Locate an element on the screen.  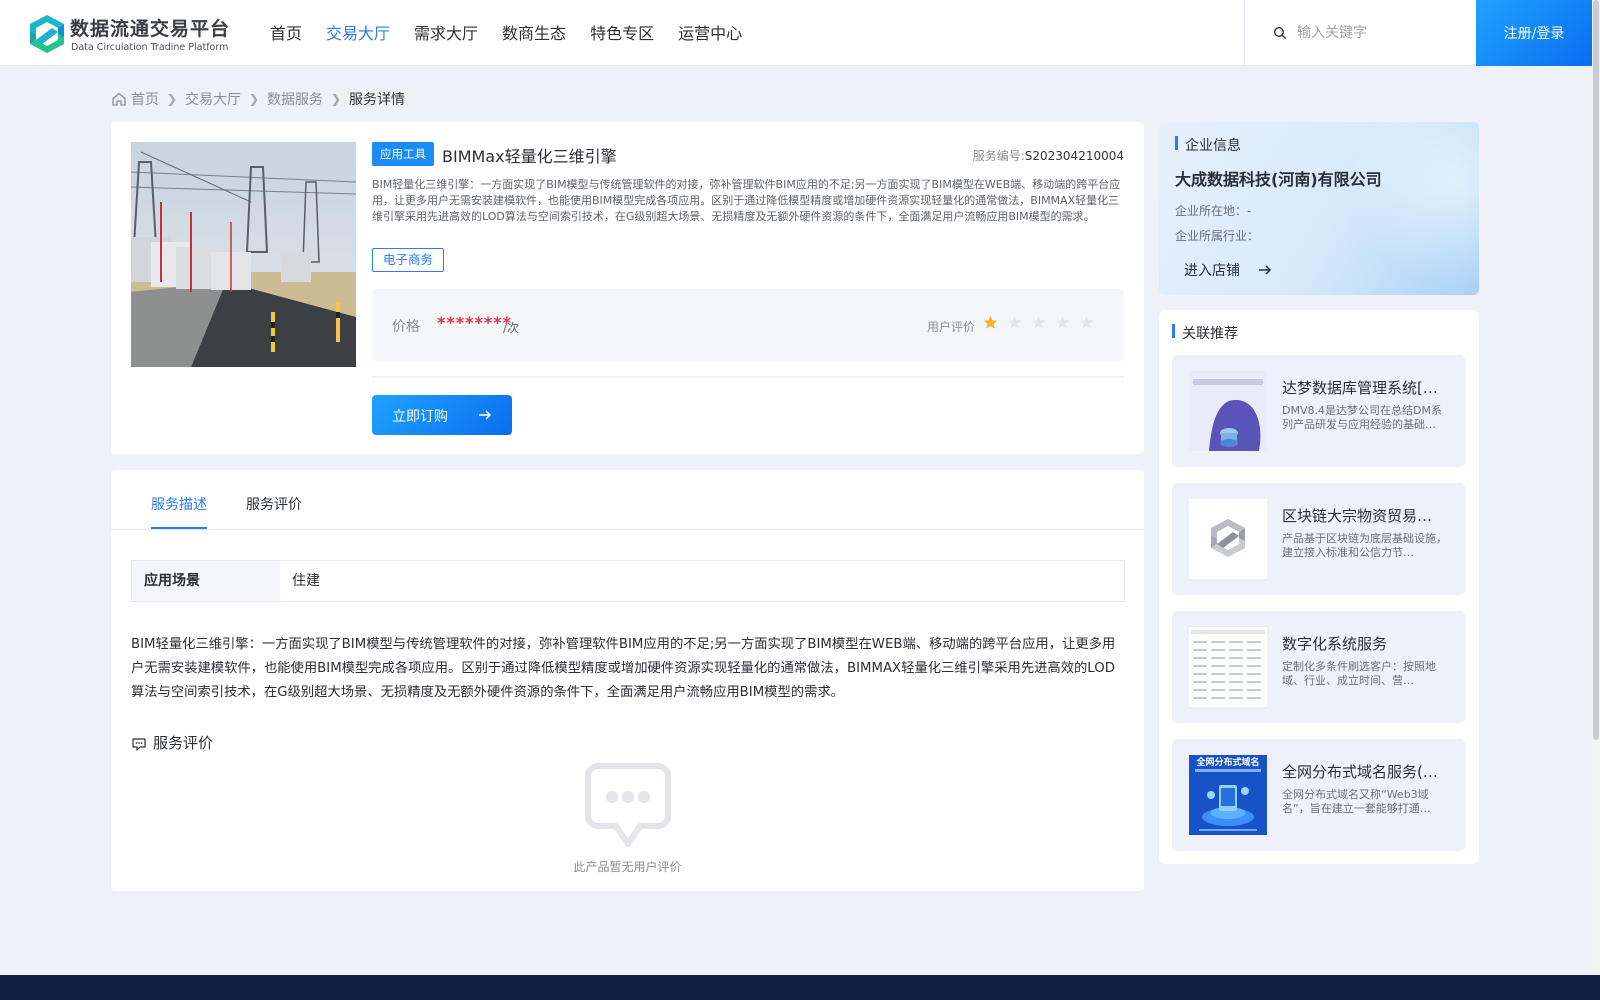
company-name: 大成数据科技(河南)有限公司 is located at coordinates (1278, 179).